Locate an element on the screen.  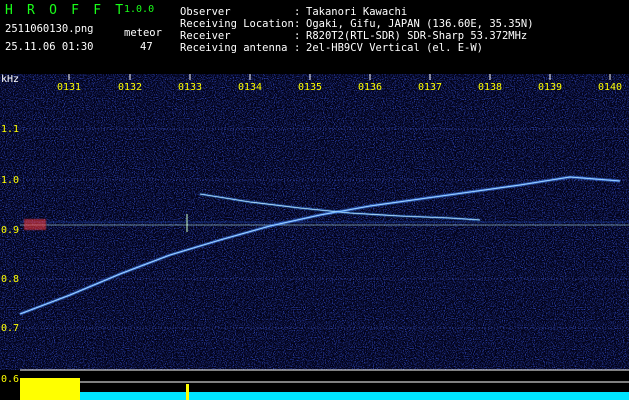
observer-label: Observer is located at coordinates (205, 12).